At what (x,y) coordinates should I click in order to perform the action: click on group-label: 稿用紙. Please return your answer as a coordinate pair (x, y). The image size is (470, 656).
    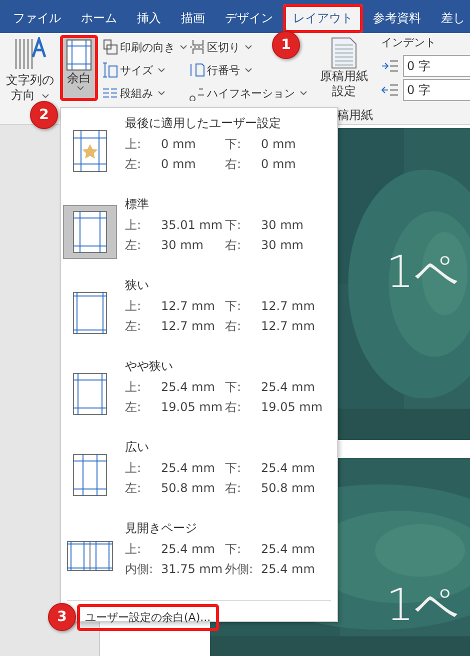
    Looking at the image, I should click on (355, 115).